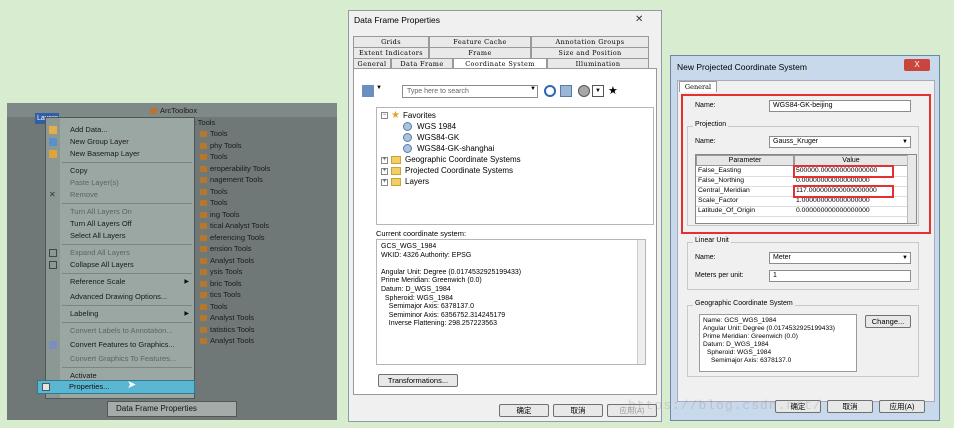  Describe the element at coordinates (231, 248) in the screenshot. I see `toolbox-item-label: ension Tools` at that location.